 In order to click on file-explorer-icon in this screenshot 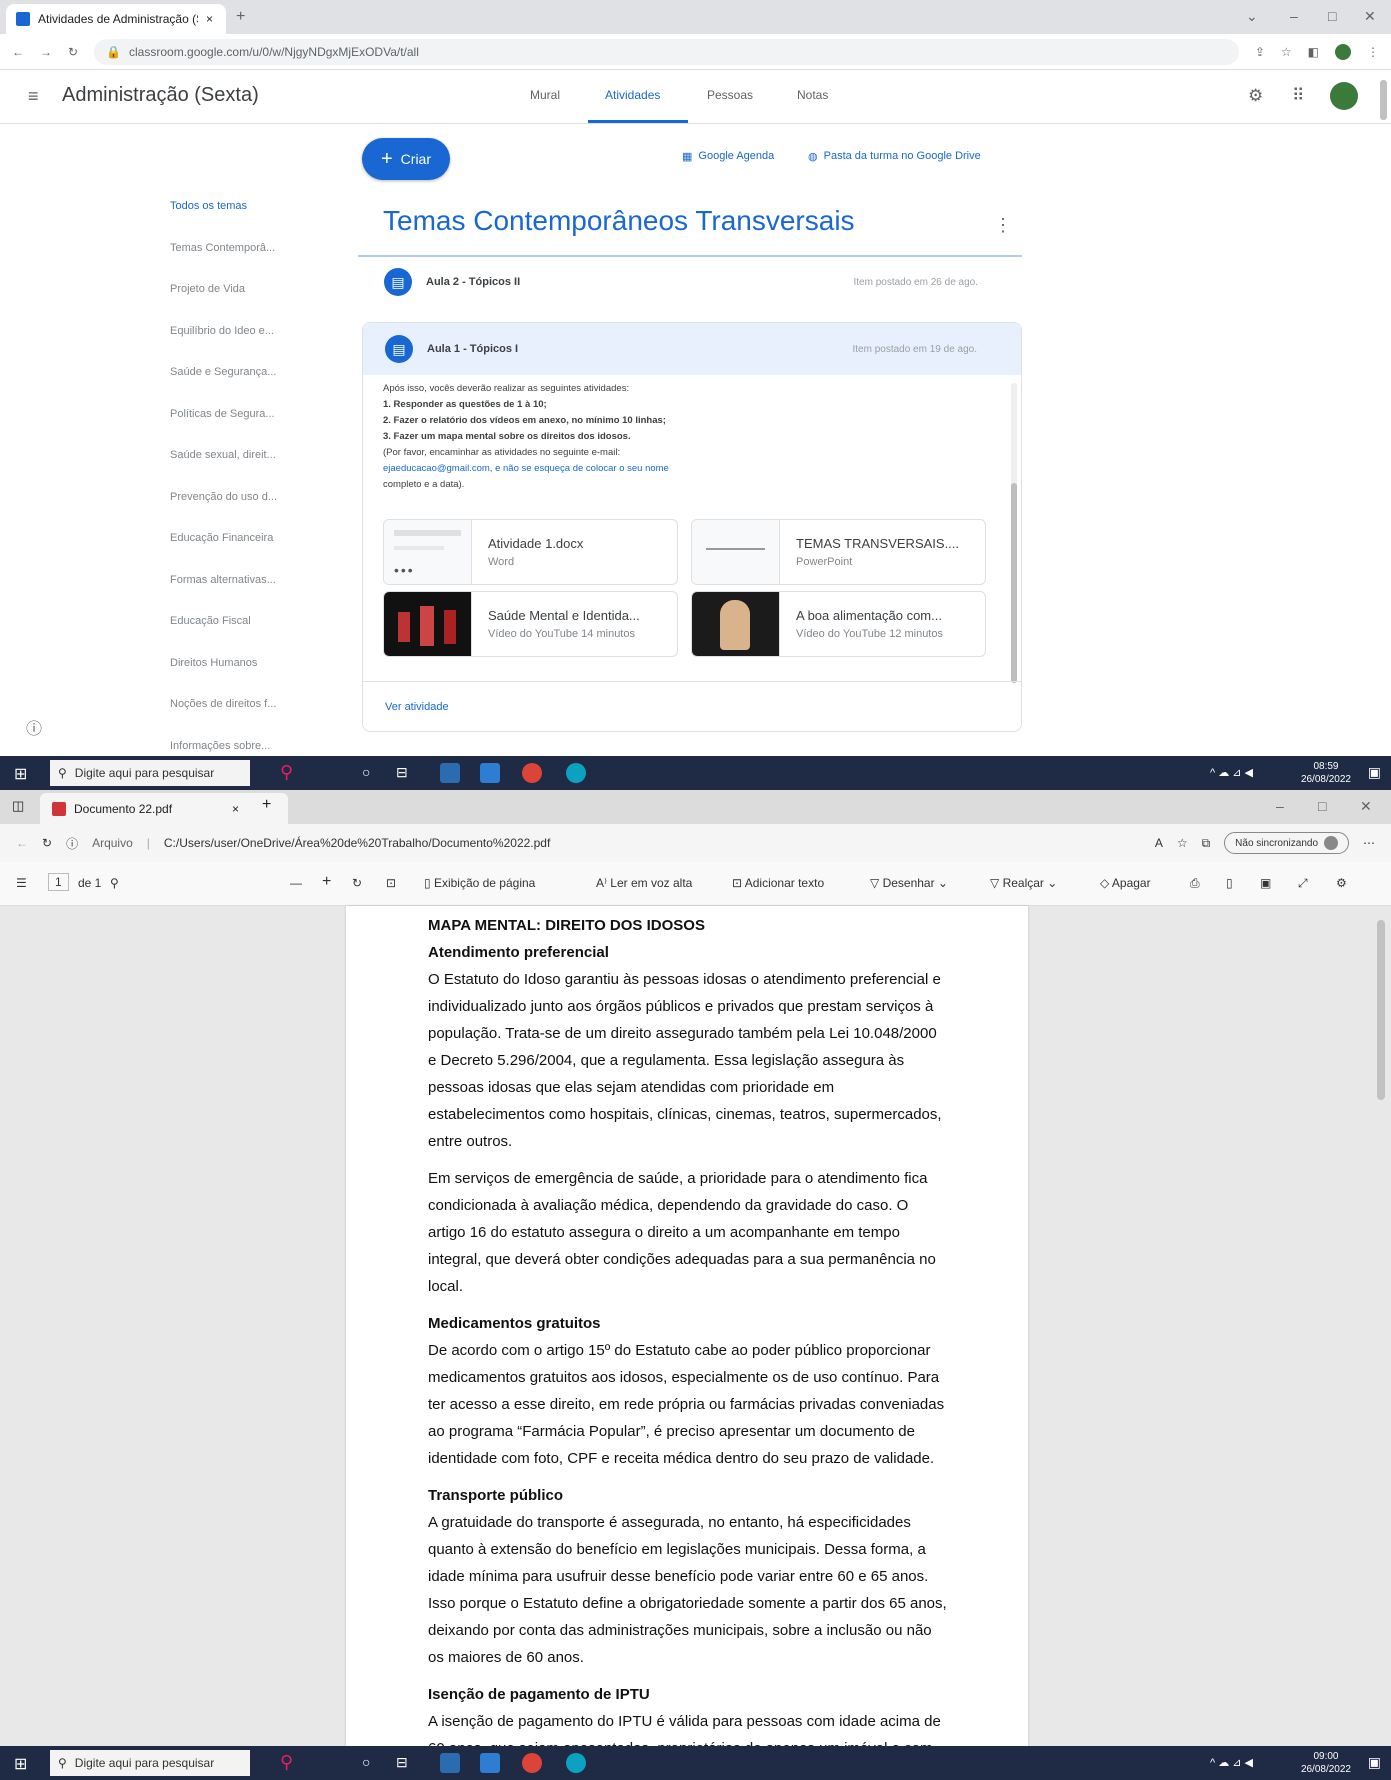, I will do `click(450, 1763)`.